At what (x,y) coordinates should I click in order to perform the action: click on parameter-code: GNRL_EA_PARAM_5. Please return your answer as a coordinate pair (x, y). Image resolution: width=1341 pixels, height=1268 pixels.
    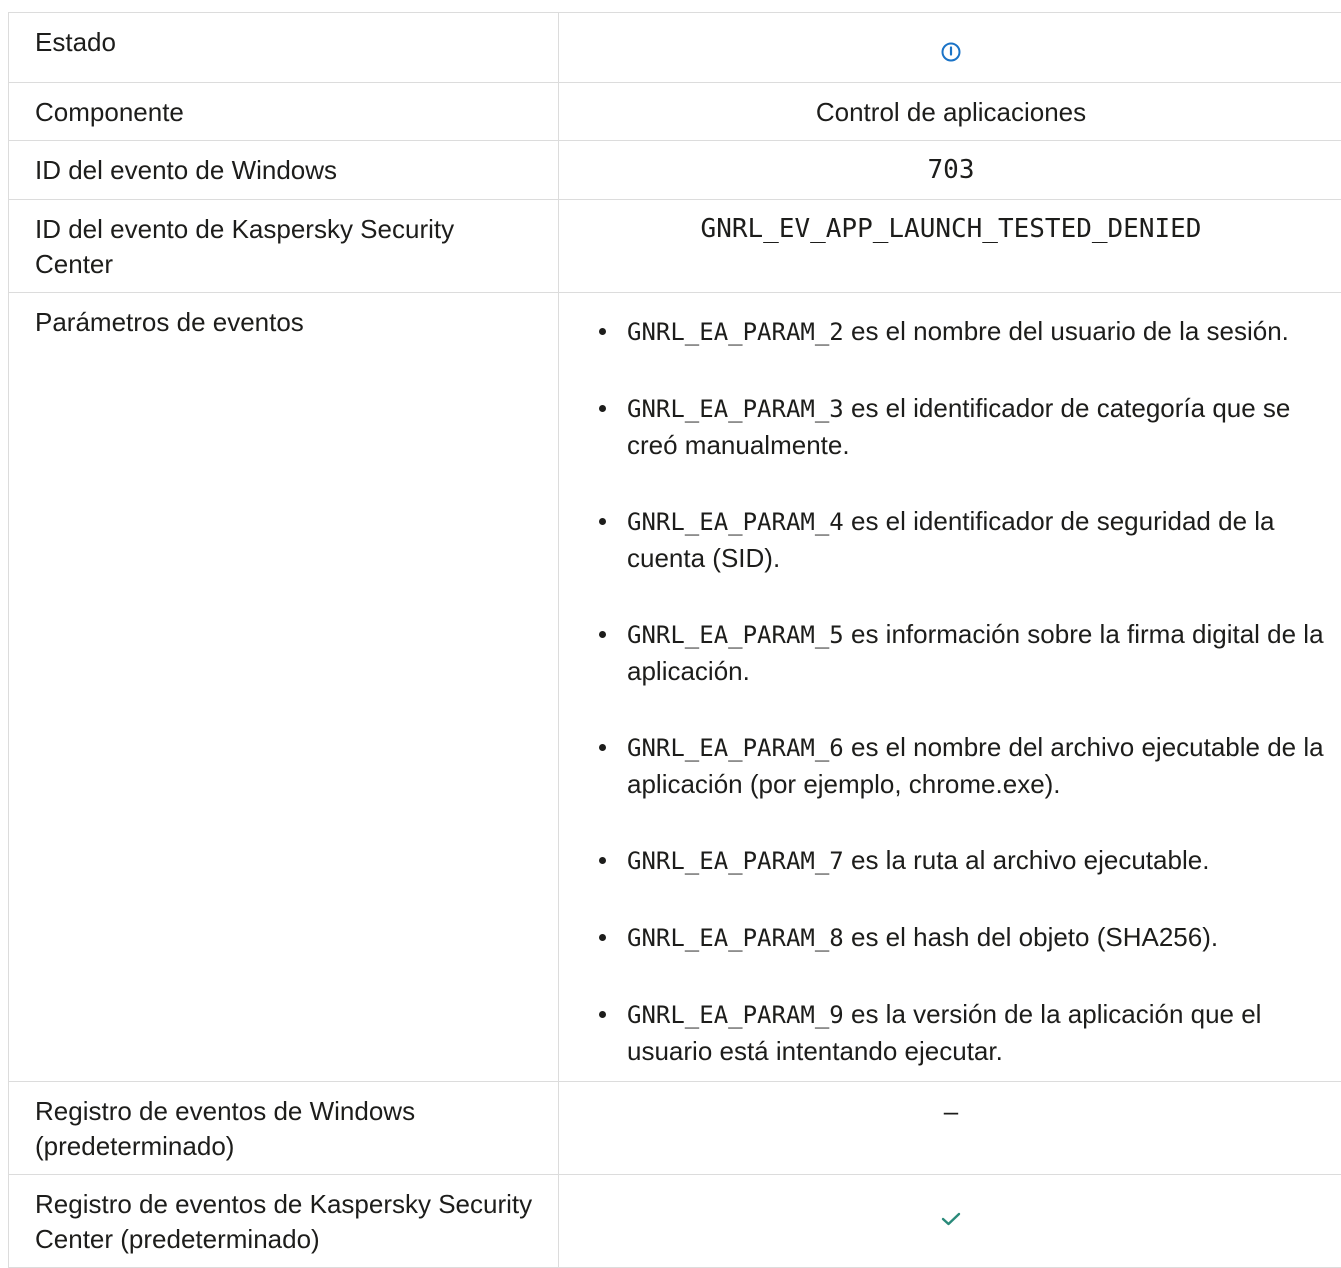
    Looking at the image, I should click on (735, 635).